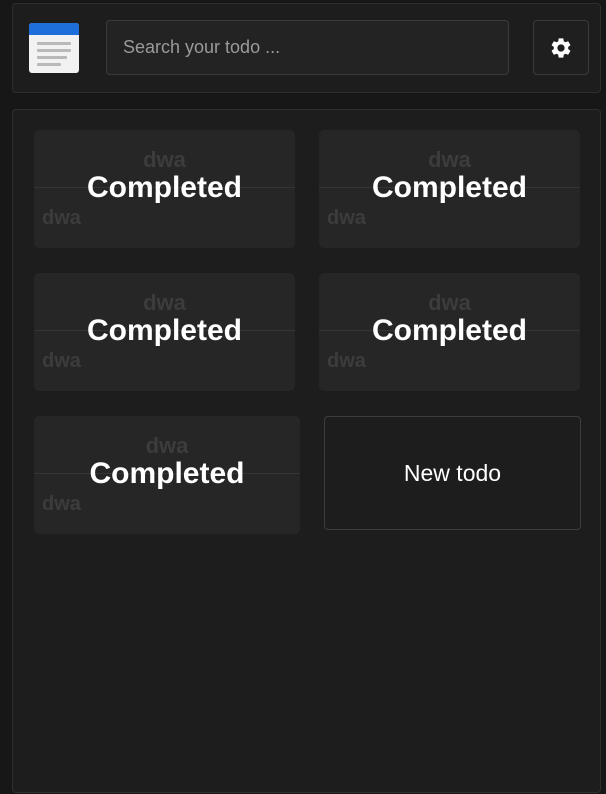  What do you see at coordinates (54, 29) in the screenshot?
I see `logo-header-stripe` at bounding box center [54, 29].